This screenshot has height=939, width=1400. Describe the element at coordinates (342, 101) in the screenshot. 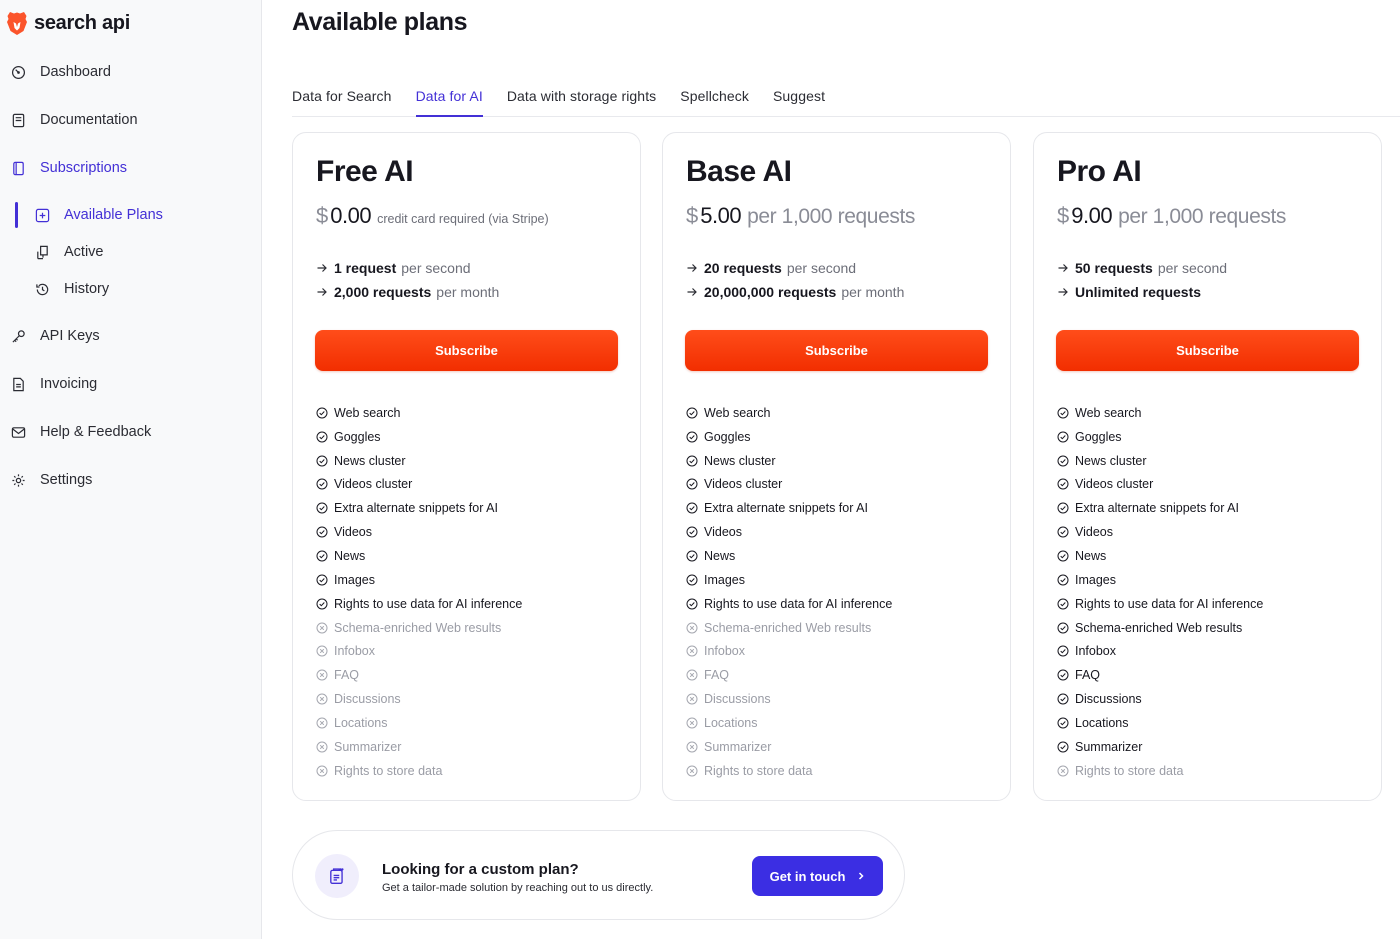

I see `tab-data-for-search: Data for Search` at that location.